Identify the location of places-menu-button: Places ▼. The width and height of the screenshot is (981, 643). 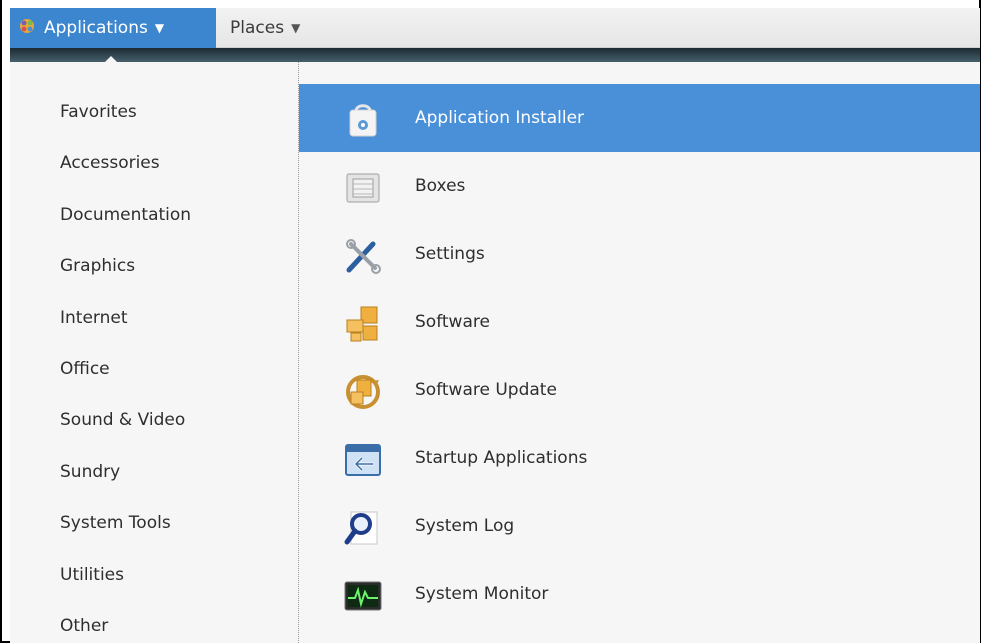
(265, 28).